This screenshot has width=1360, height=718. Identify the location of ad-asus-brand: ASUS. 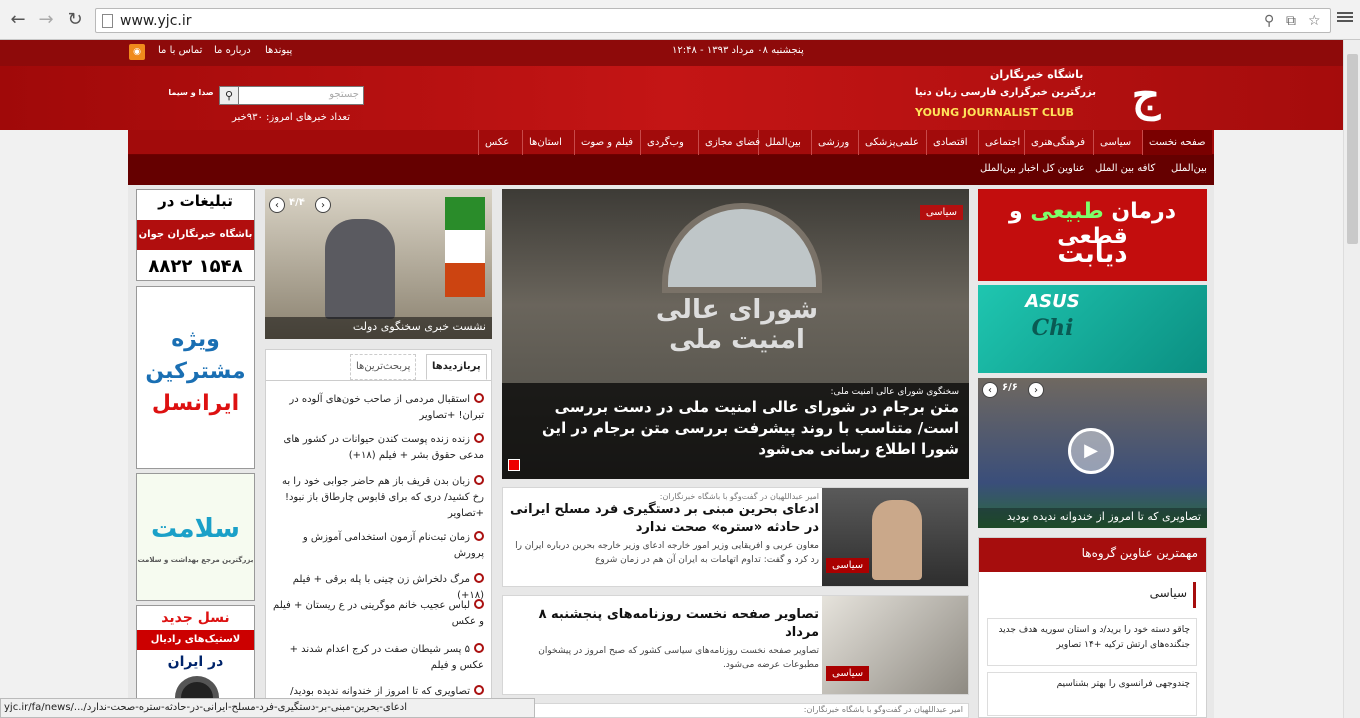
(1052, 301).